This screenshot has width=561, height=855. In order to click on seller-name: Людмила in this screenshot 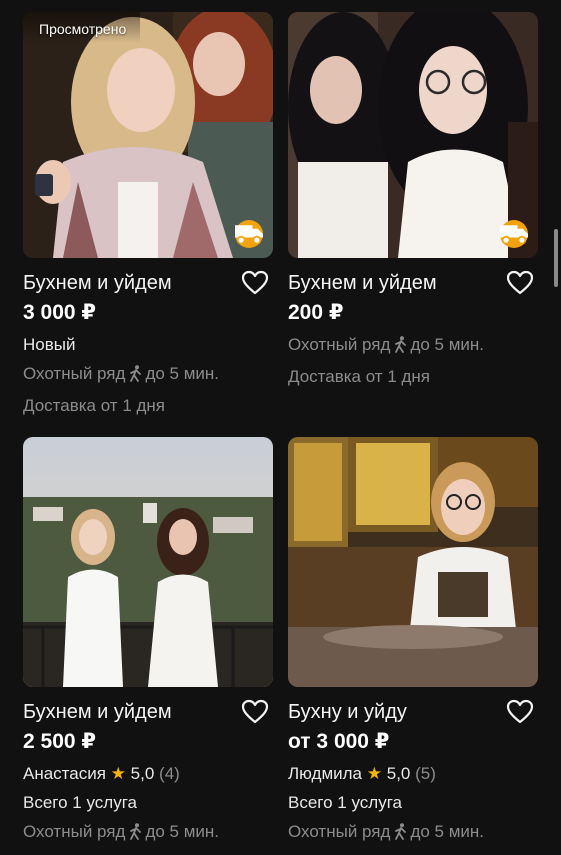, I will do `click(325, 773)`.